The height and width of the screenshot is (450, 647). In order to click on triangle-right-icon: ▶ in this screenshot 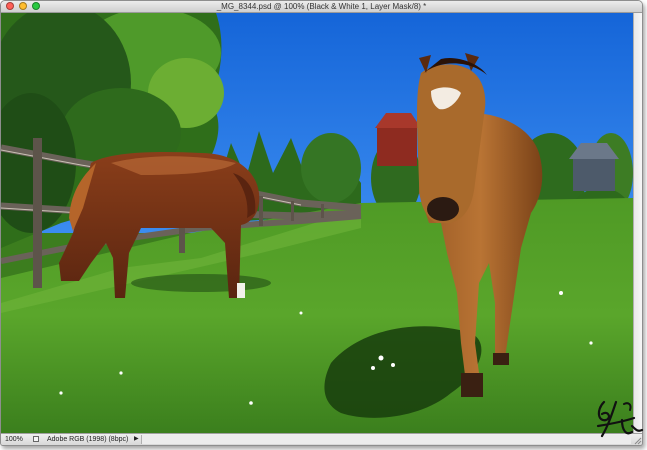, I will do `click(136, 439)`.